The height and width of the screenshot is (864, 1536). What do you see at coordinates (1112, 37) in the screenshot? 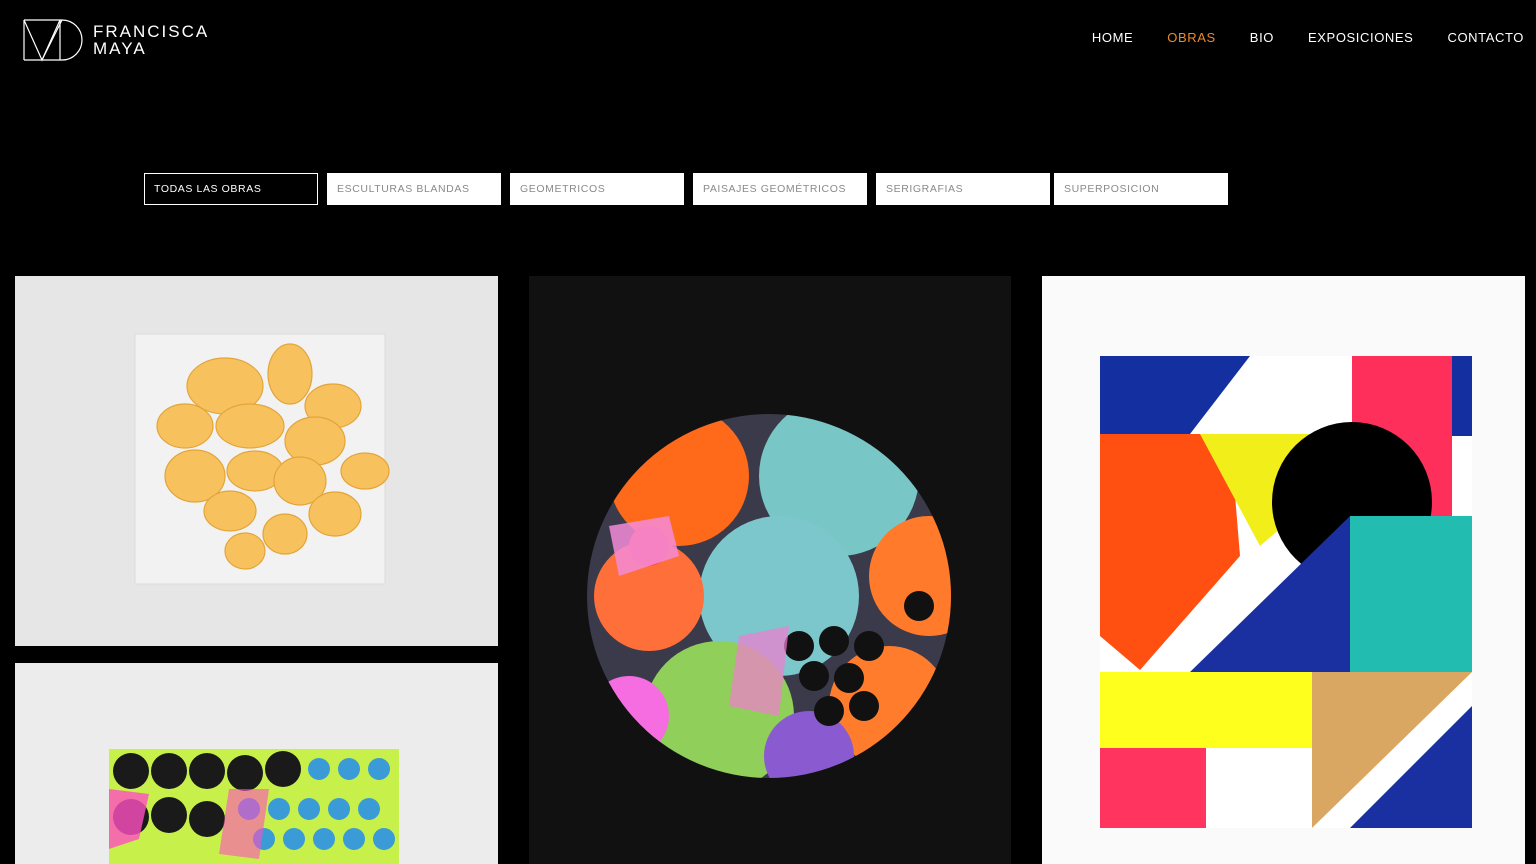
I see `nav-home: HOME` at bounding box center [1112, 37].